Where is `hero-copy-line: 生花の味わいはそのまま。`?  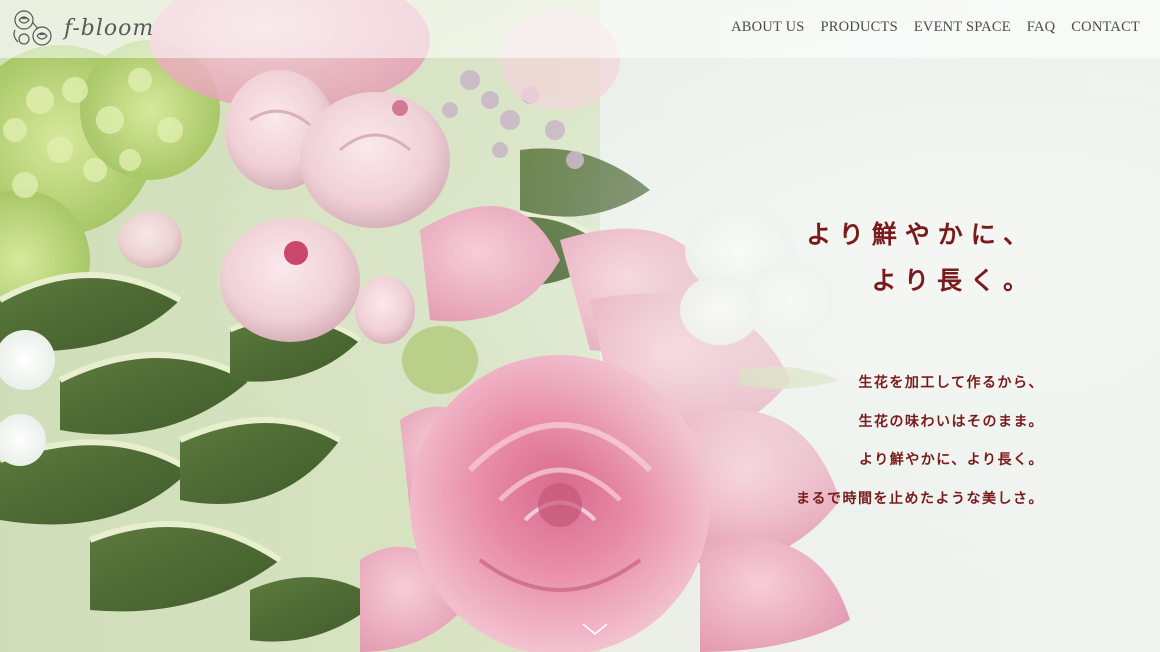 hero-copy-line: 生花の味わいはそのまま。 is located at coordinates (951, 421).